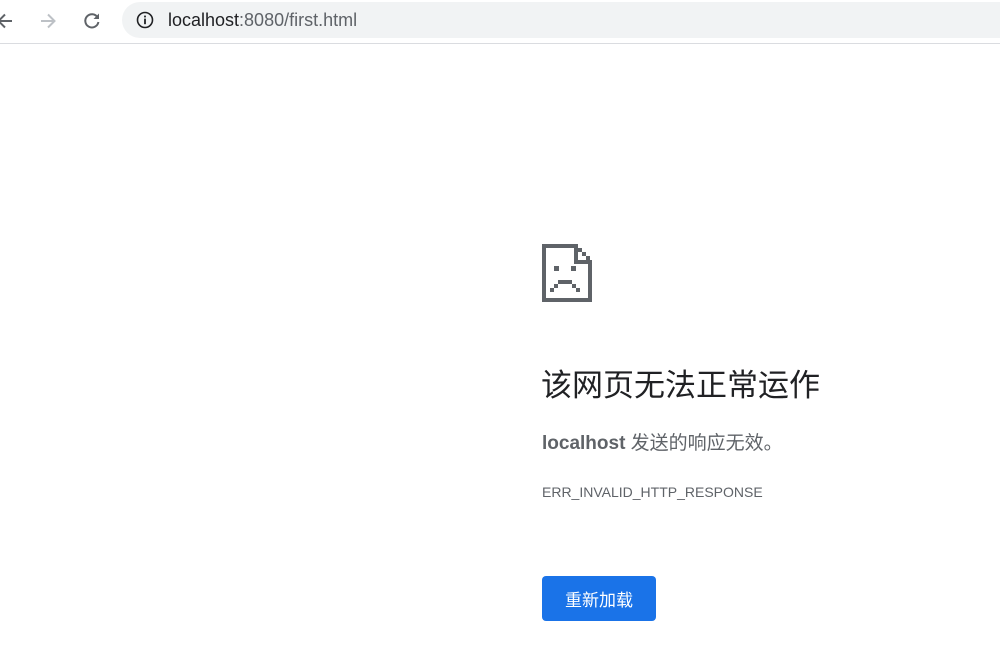 Image resolution: width=1000 pixels, height=658 pixels. I want to click on back-button, so click(10, 21).